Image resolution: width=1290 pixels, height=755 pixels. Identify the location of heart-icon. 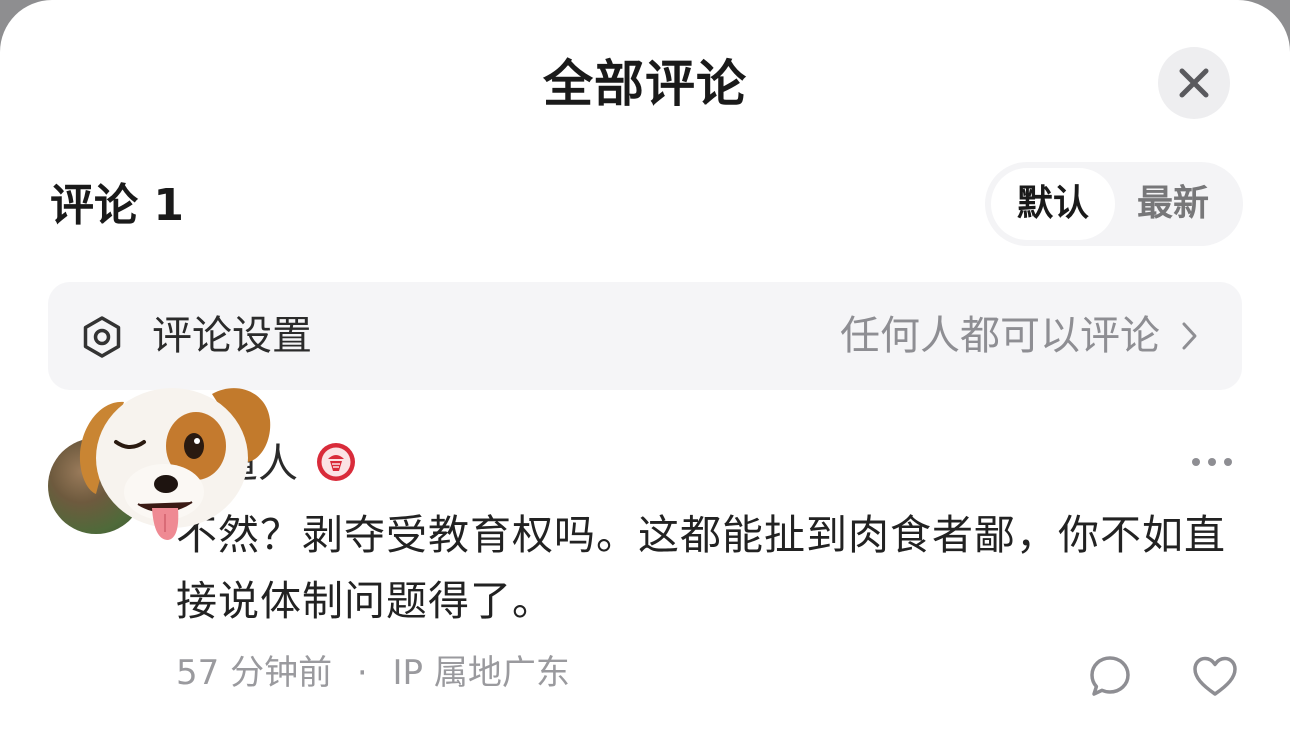
(1215, 676).